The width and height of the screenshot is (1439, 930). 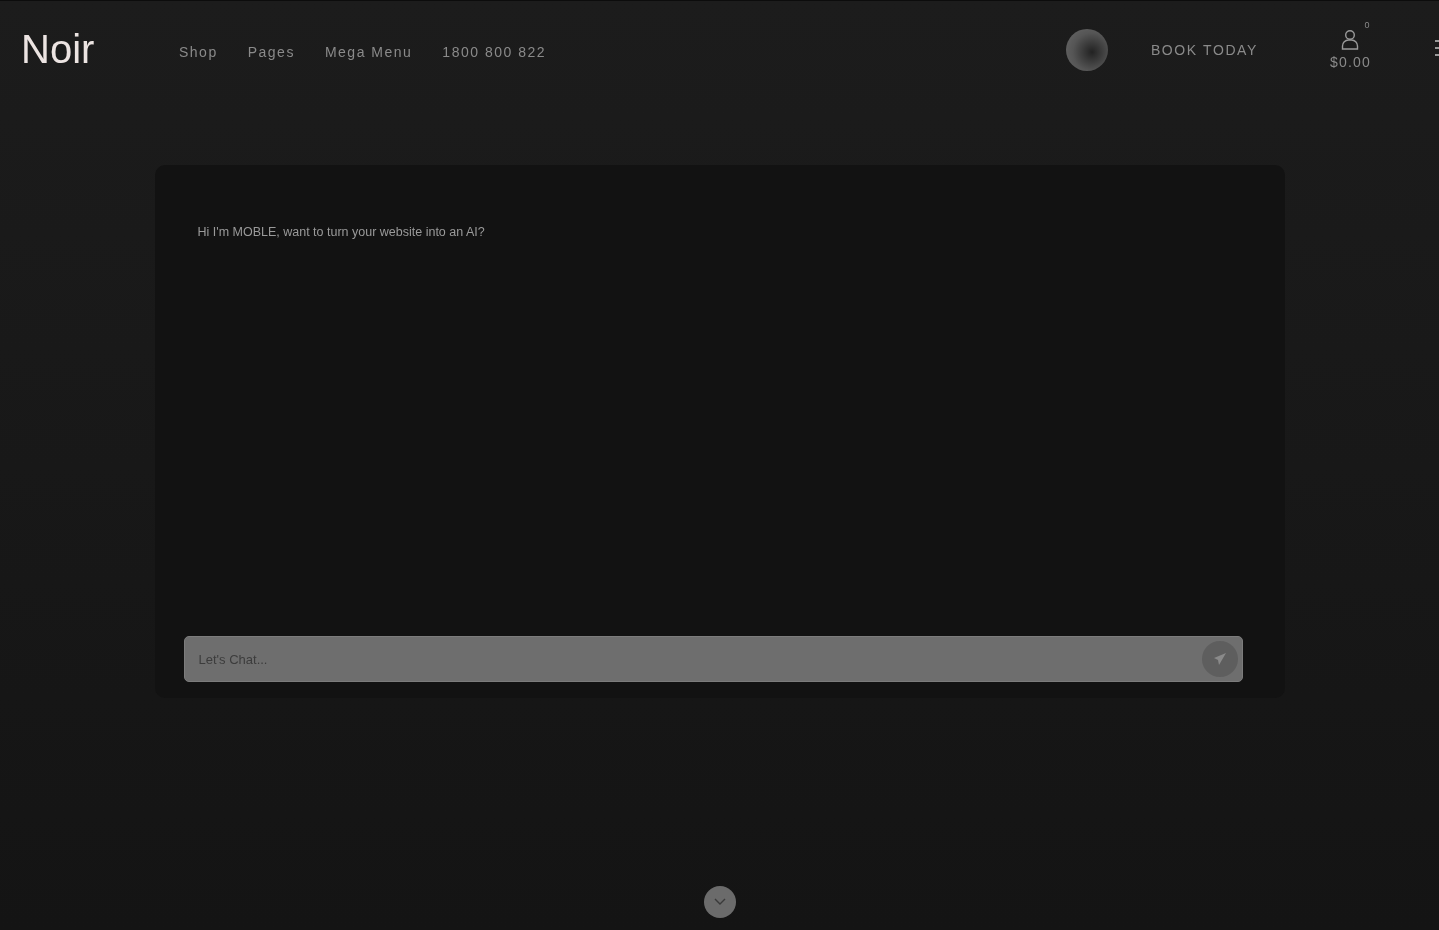 What do you see at coordinates (100, 49) in the screenshot?
I see `site-logo: Noir` at bounding box center [100, 49].